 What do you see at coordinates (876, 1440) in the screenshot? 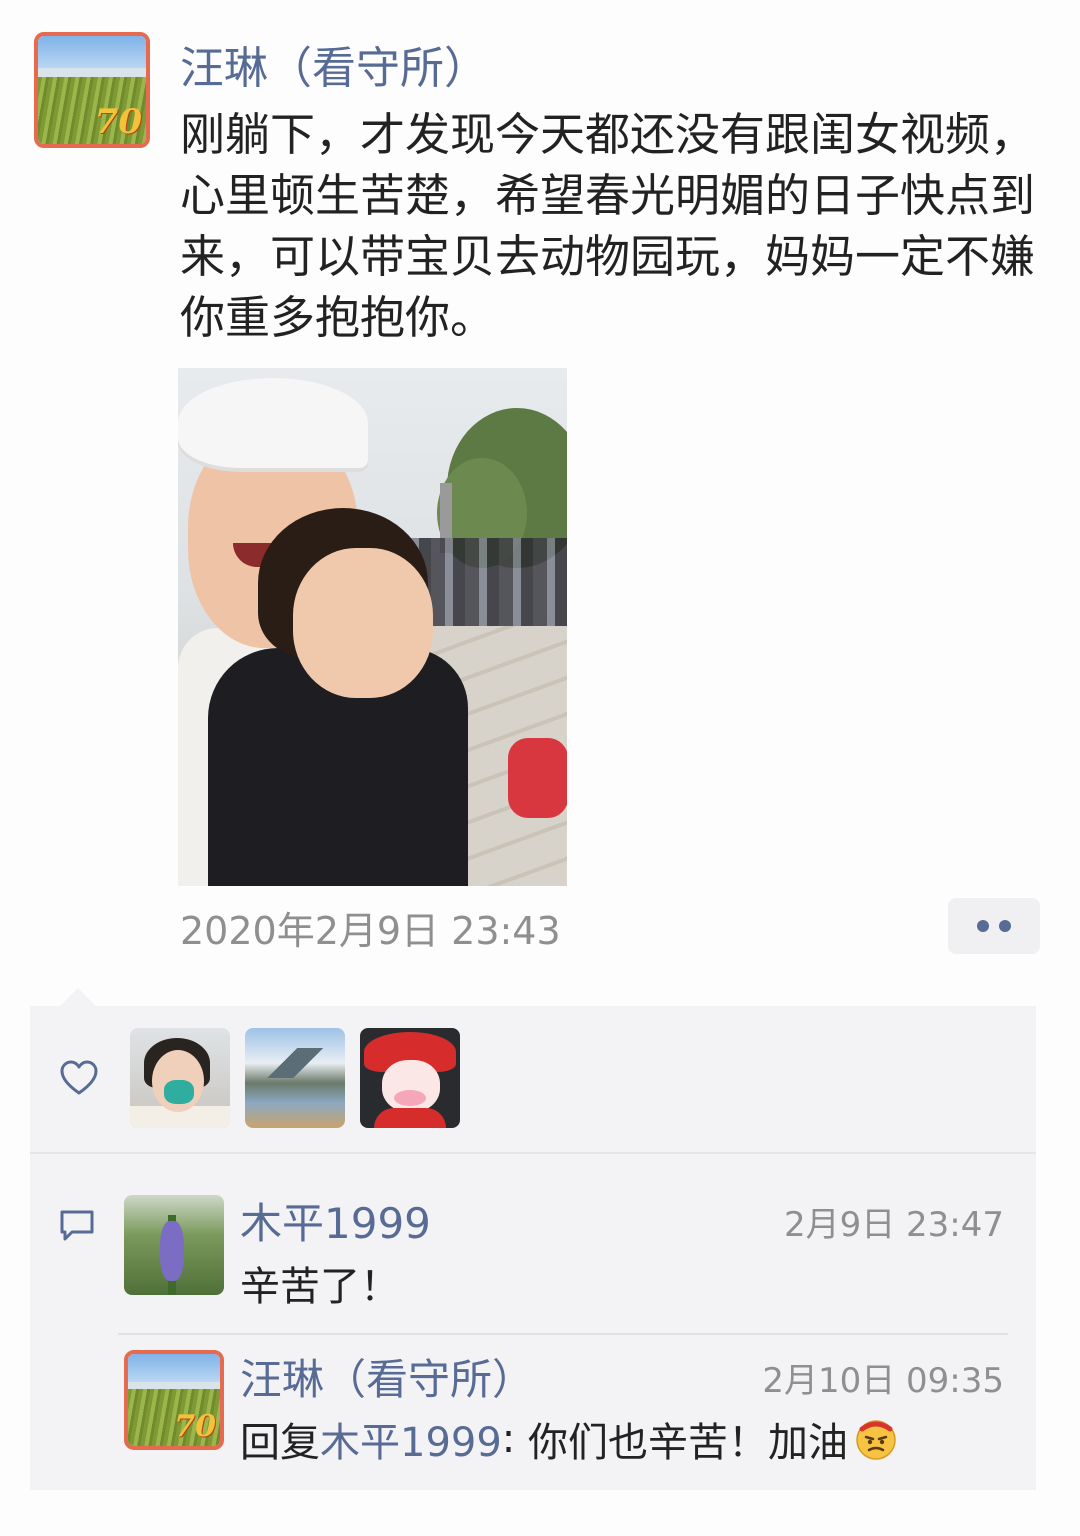
I see `grimacing-face-emoji-icon` at bounding box center [876, 1440].